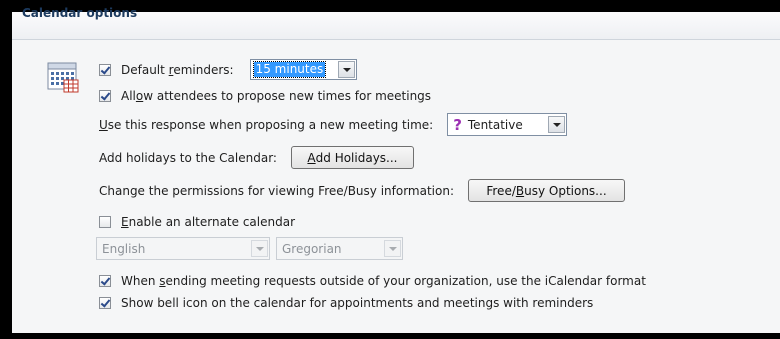 The height and width of the screenshot is (339, 780). I want to click on calendar-icon, so click(63, 77).